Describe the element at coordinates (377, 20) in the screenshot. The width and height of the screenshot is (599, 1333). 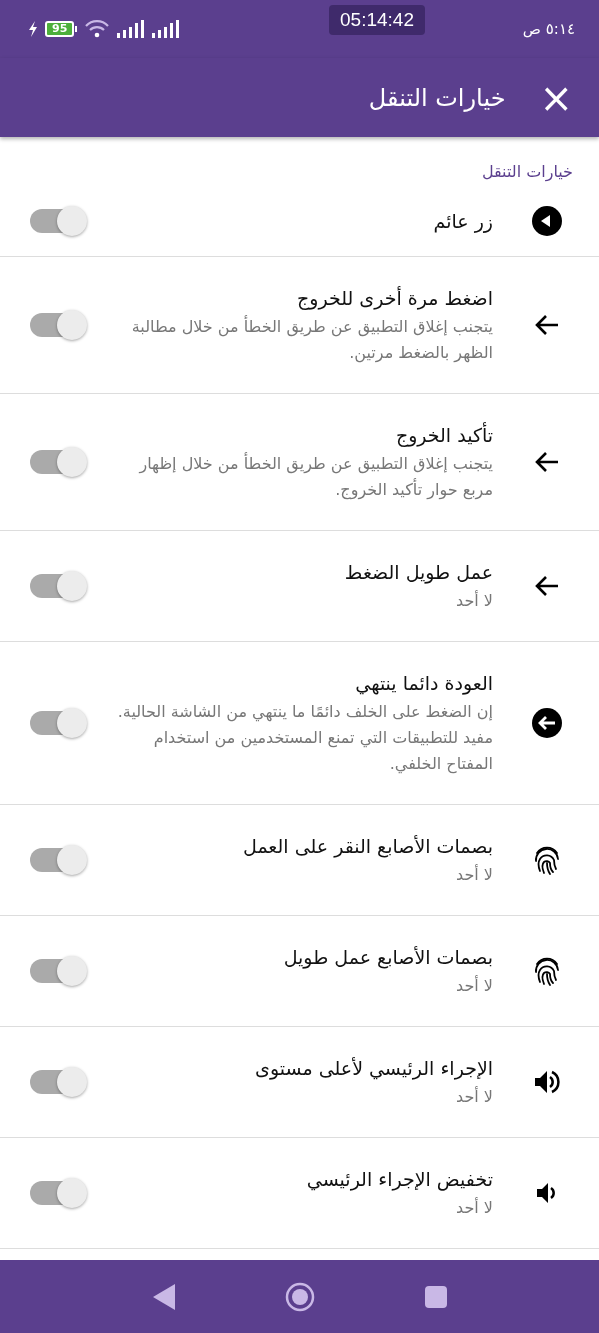
I see `timer-badge: 05:14:42` at that location.